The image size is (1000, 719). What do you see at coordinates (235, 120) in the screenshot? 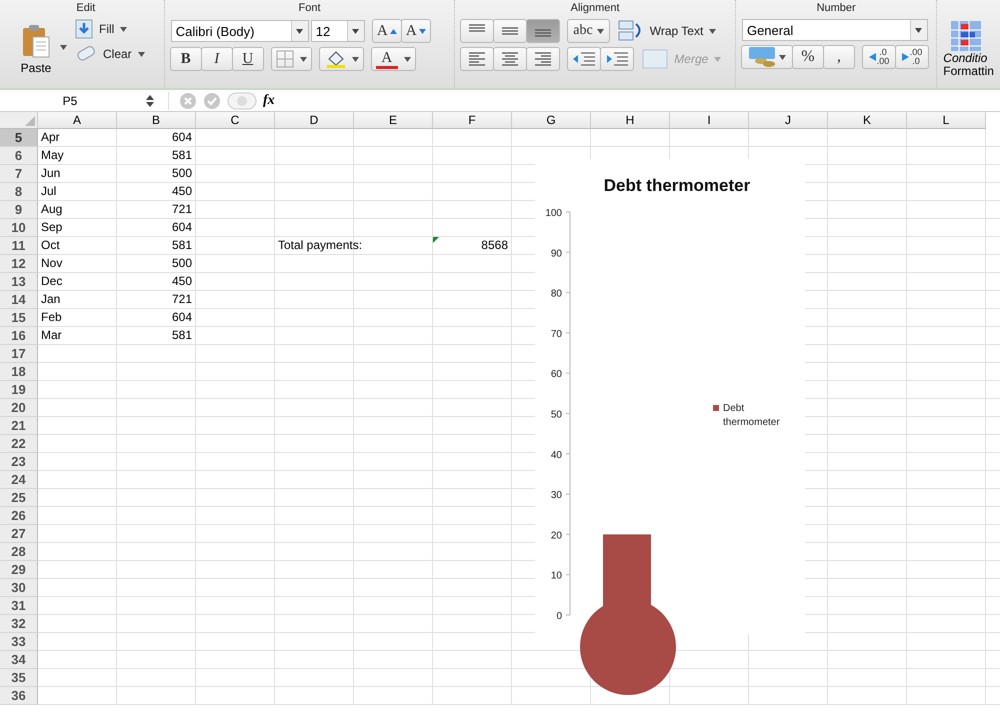
I see `column-header: C` at bounding box center [235, 120].